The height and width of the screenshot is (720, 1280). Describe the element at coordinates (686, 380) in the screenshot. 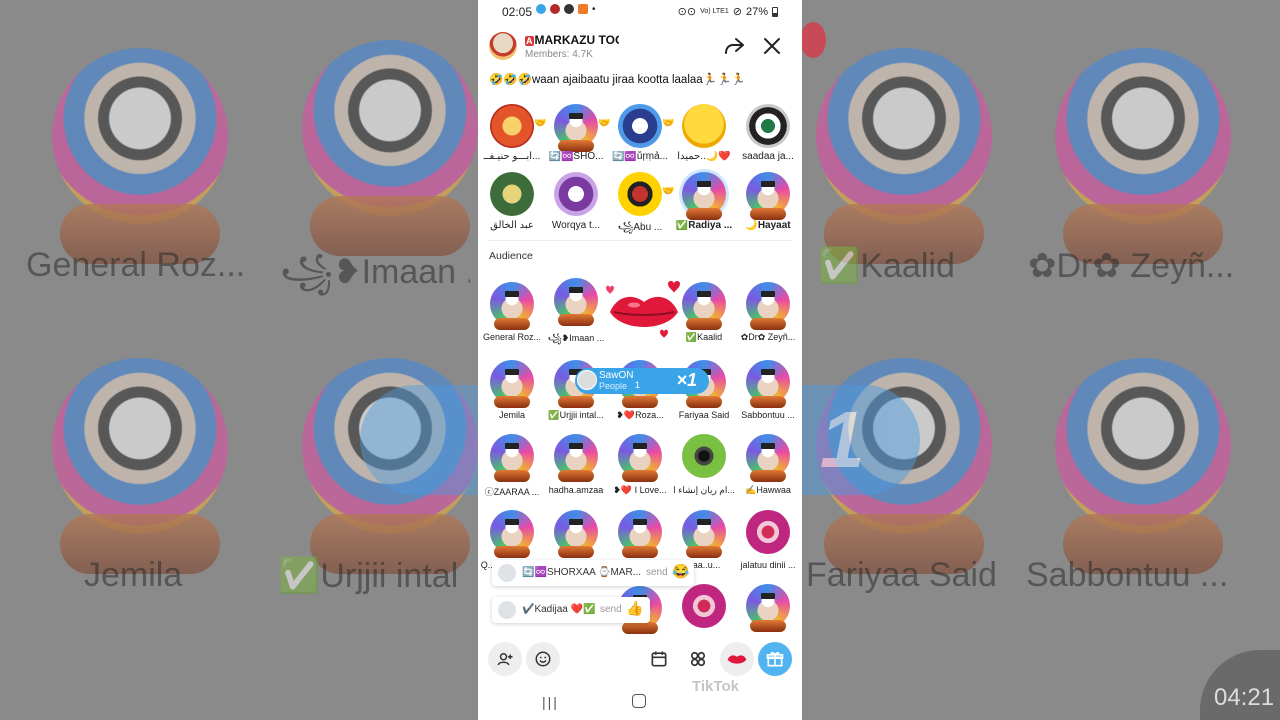

I see `gift-count: ×1` at that location.